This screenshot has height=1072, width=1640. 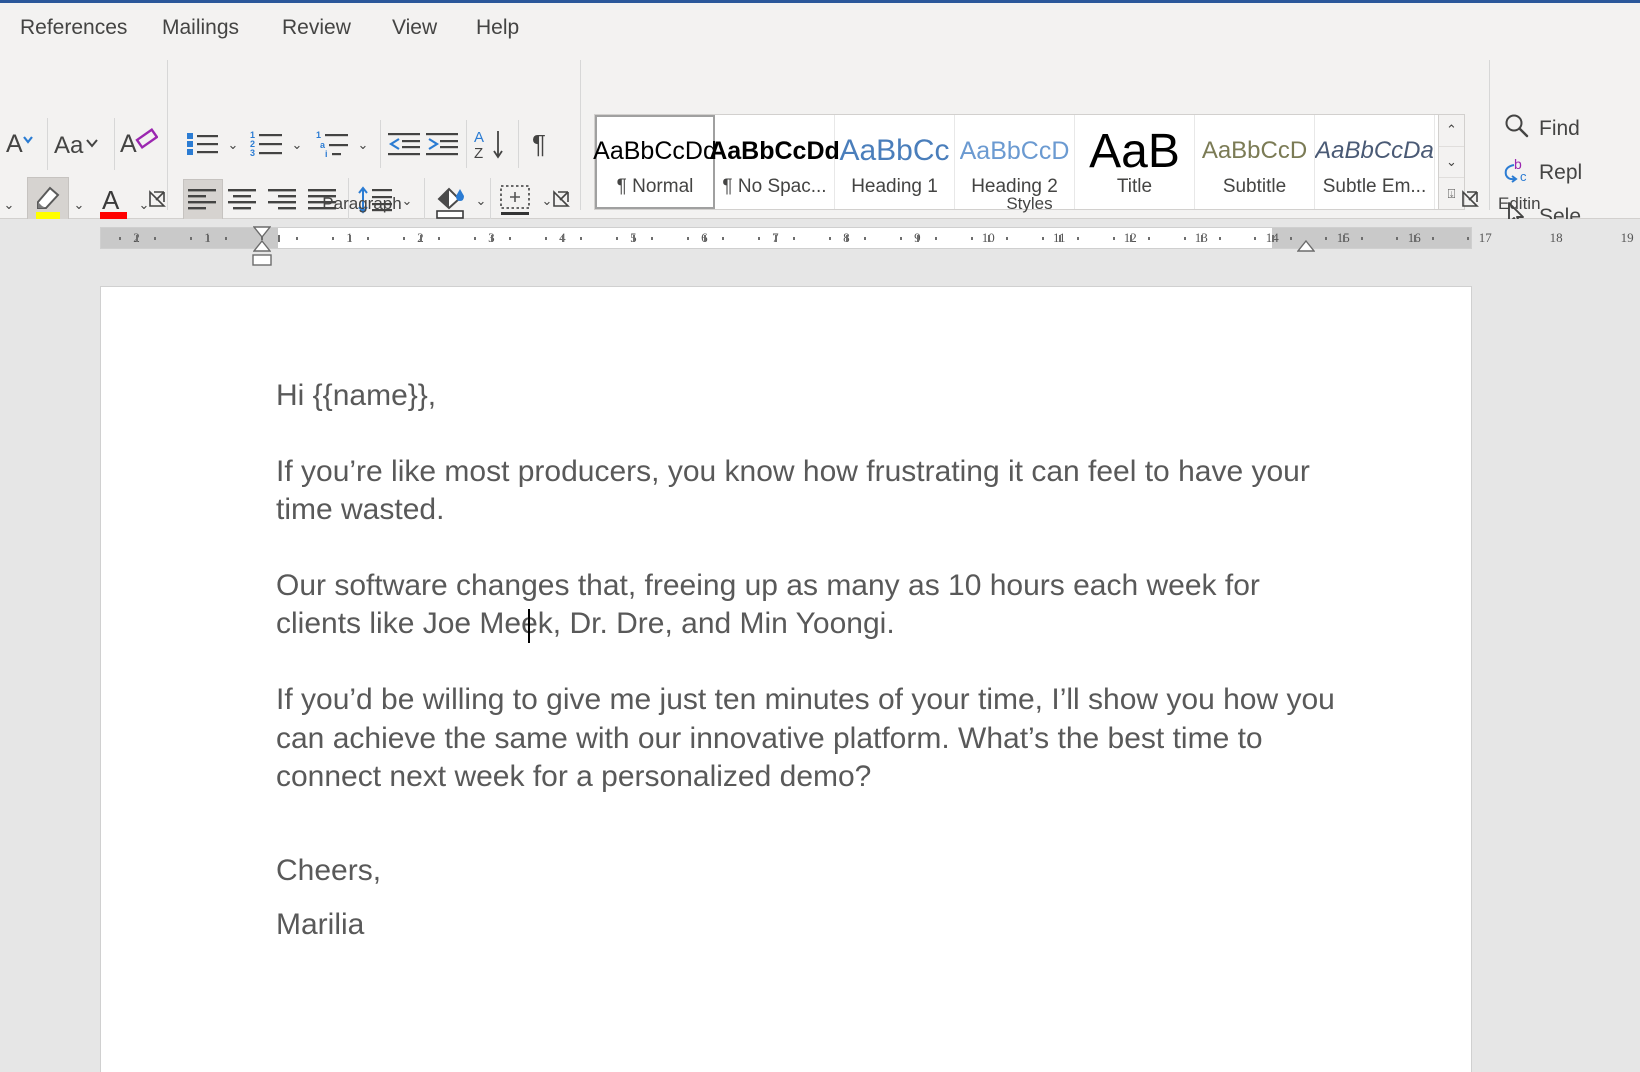 What do you see at coordinates (1471, 200) in the screenshot?
I see `styles-dialog-launcher` at bounding box center [1471, 200].